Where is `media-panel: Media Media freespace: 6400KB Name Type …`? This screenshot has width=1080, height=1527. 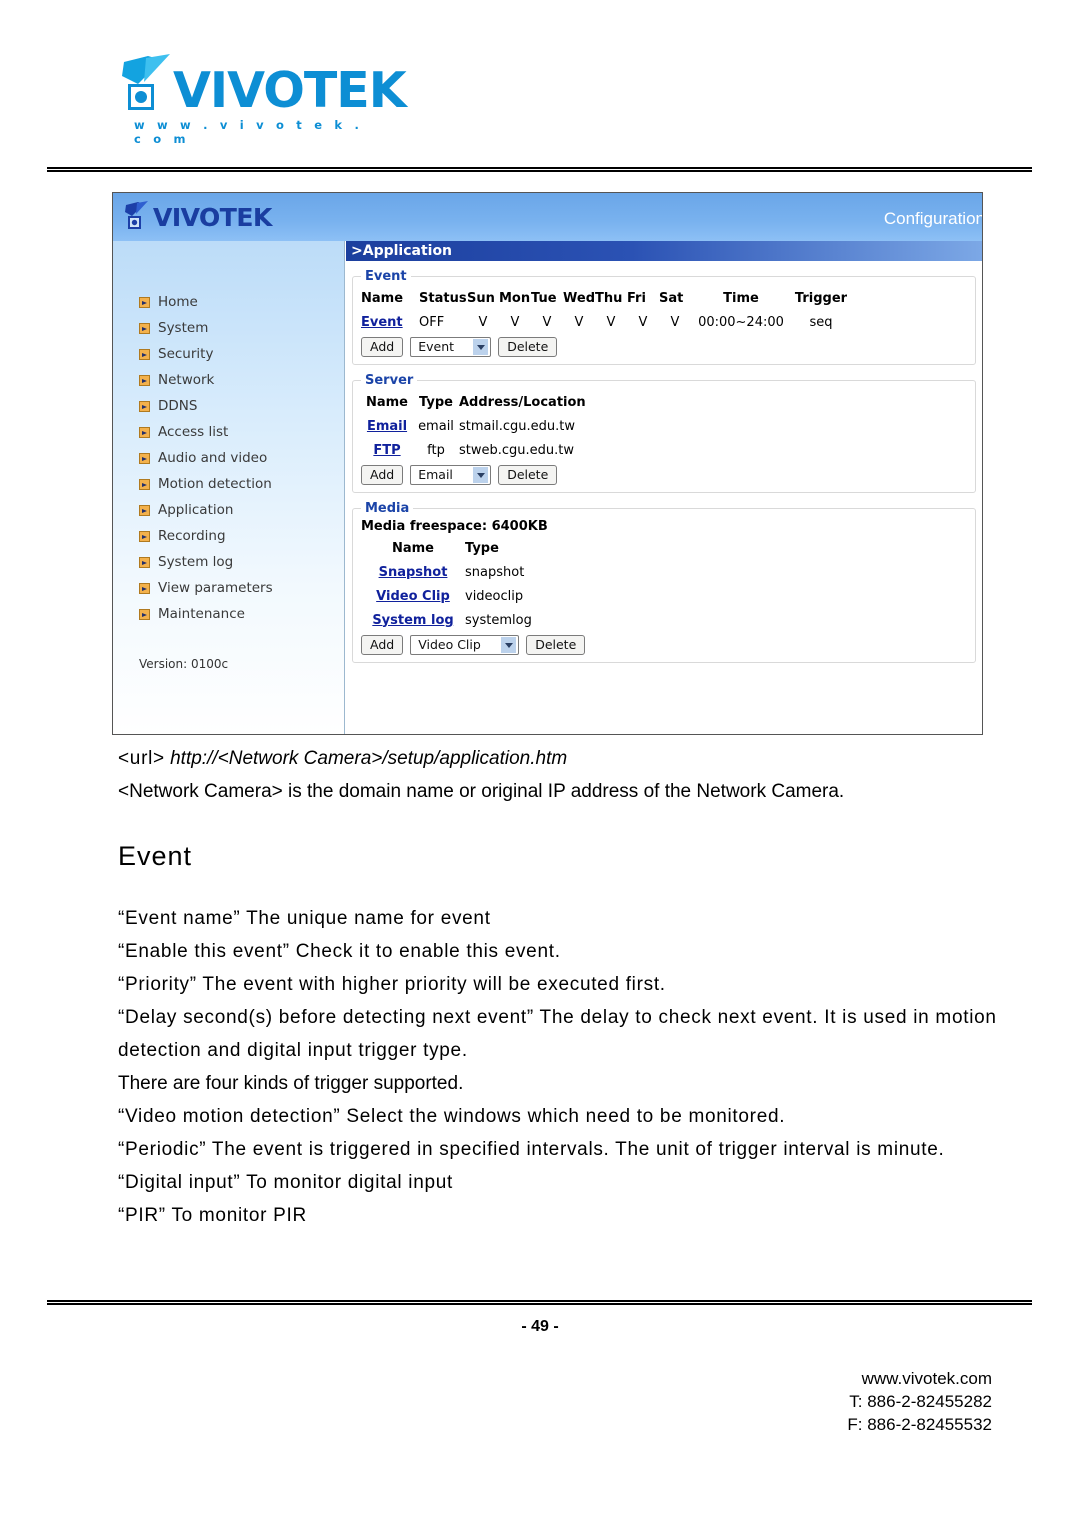
media-panel: Media Media freespace: 6400KB Name Type … is located at coordinates (664, 582).